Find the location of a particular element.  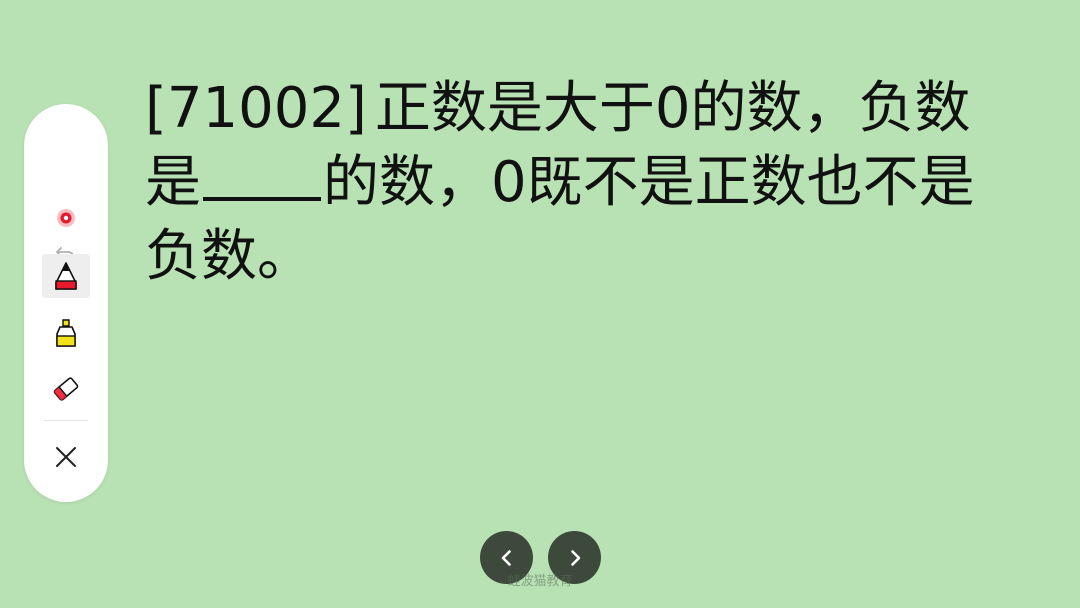

answer-blank is located at coordinates (262, 175).